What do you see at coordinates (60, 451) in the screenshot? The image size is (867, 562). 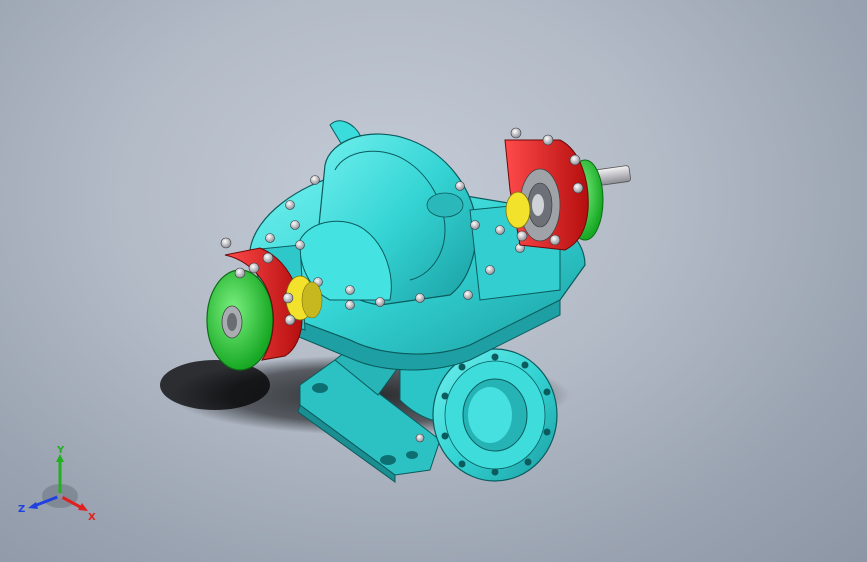 I see `y-axis-label: Y` at bounding box center [60, 451].